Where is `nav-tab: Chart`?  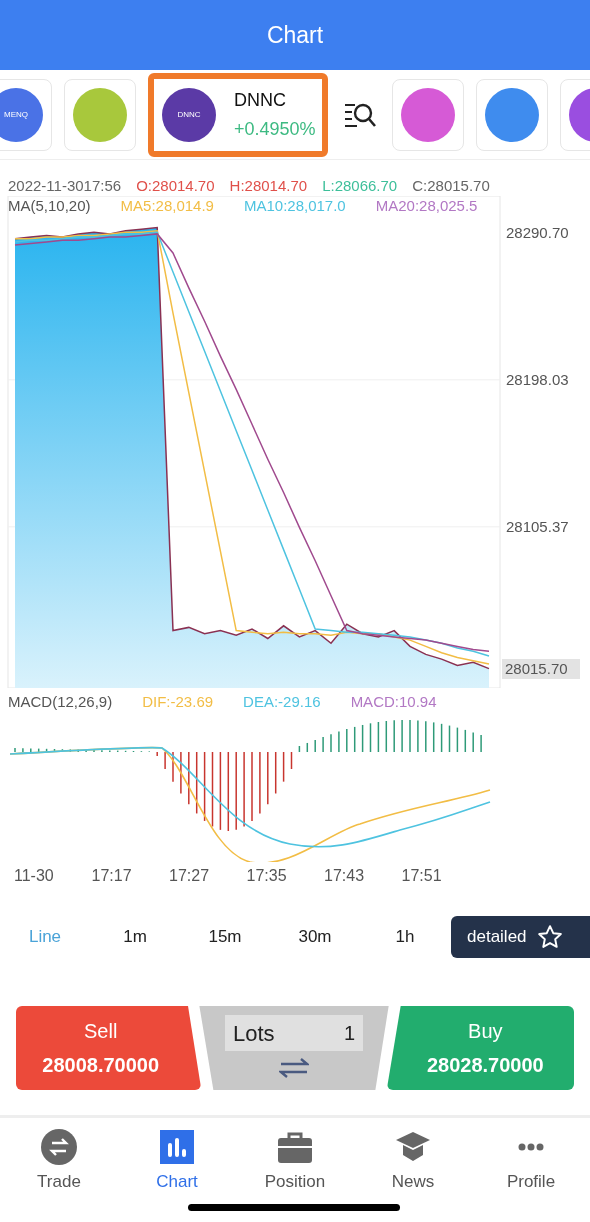
nav-tab: Chart is located at coordinates (177, 1161).